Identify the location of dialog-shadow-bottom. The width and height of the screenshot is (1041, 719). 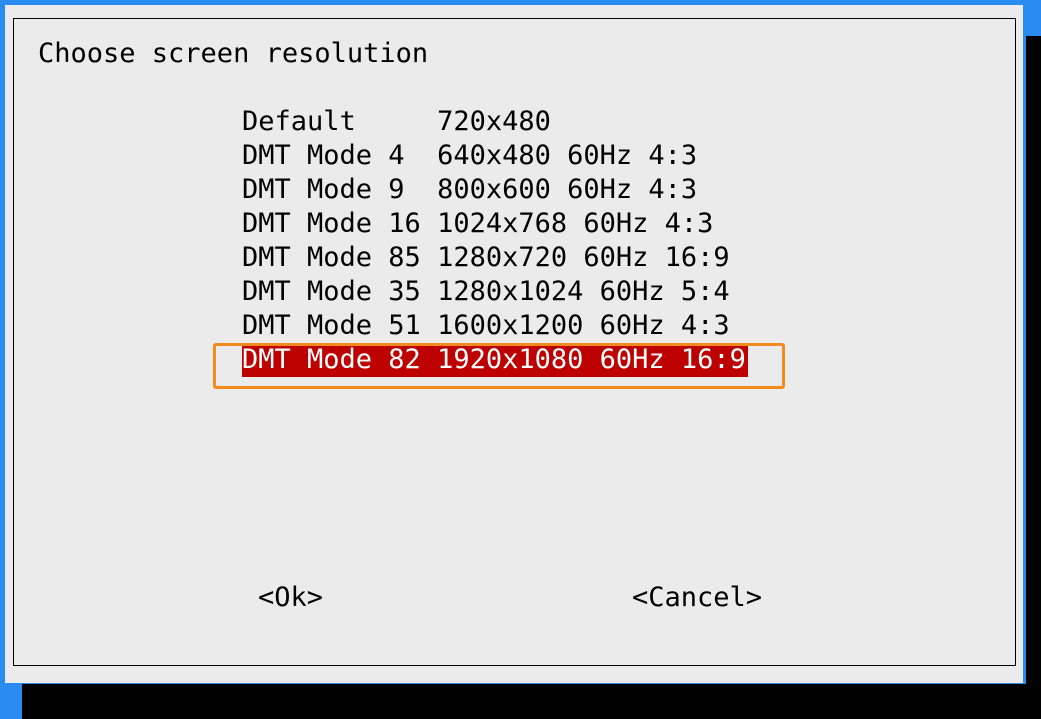
(531, 701).